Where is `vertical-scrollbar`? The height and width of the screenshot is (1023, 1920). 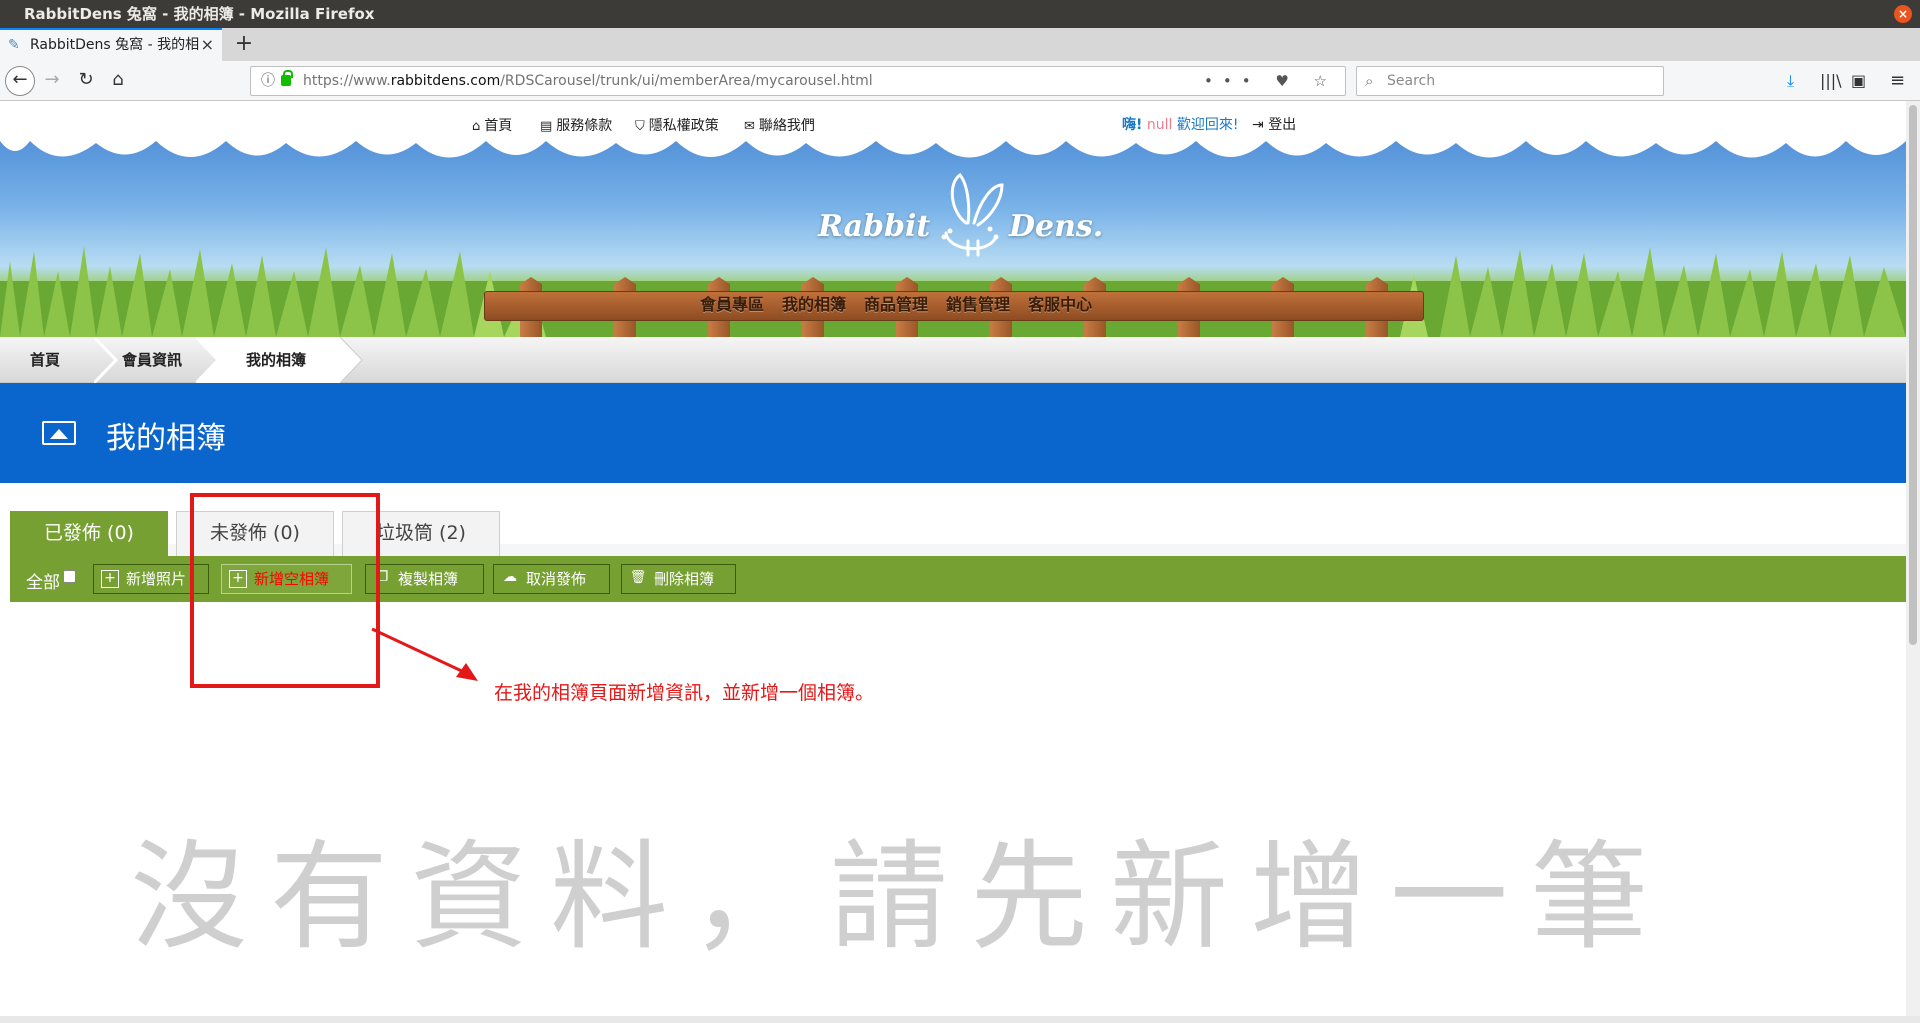 vertical-scrollbar is located at coordinates (1913, 558).